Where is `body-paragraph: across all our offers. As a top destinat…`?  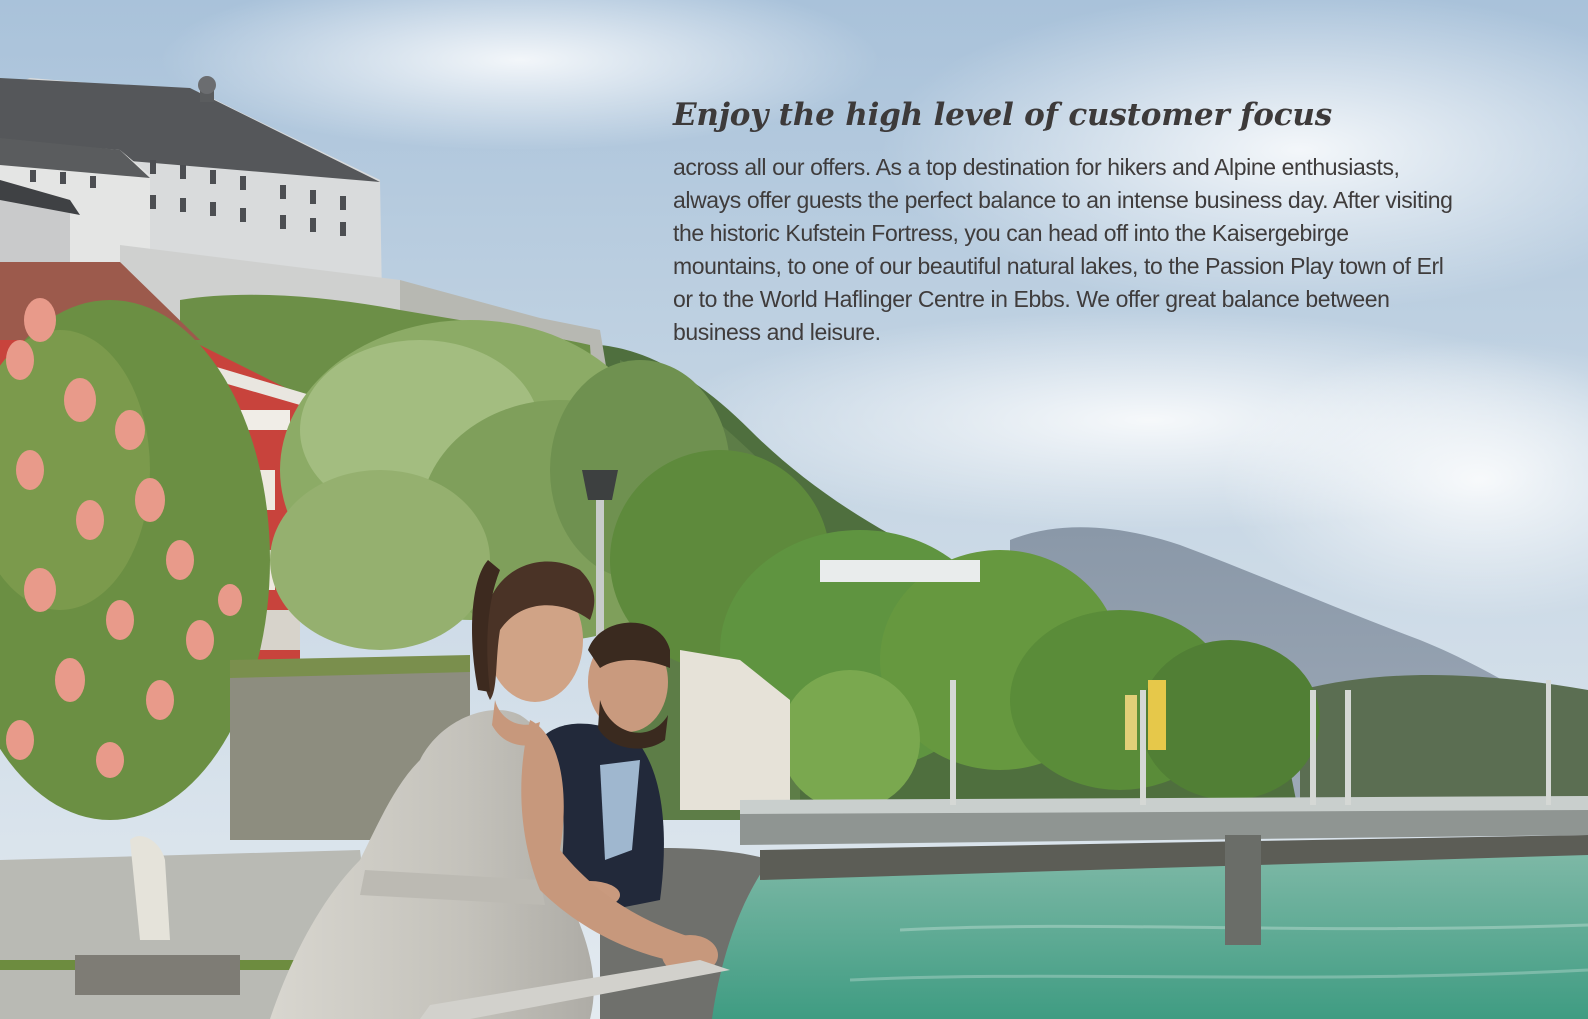
body-paragraph: across all our offers. As a top destinat… is located at coordinates (1063, 249).